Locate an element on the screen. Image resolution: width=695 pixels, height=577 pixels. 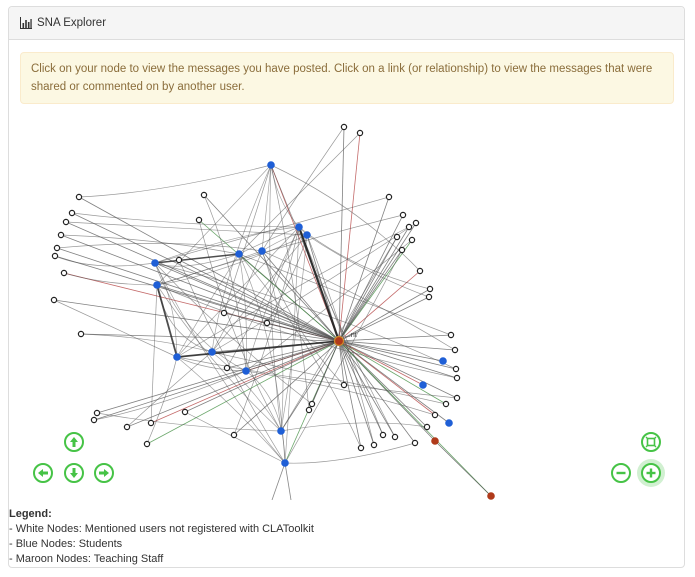
plus-icon is located at coordinates (651, 473).